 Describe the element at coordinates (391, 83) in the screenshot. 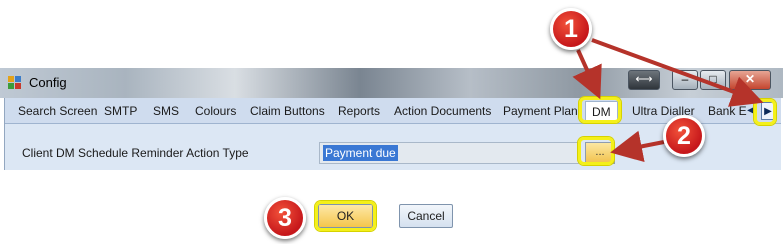

I see `title-bar: Config ⟷ – □ ✕` at that location.